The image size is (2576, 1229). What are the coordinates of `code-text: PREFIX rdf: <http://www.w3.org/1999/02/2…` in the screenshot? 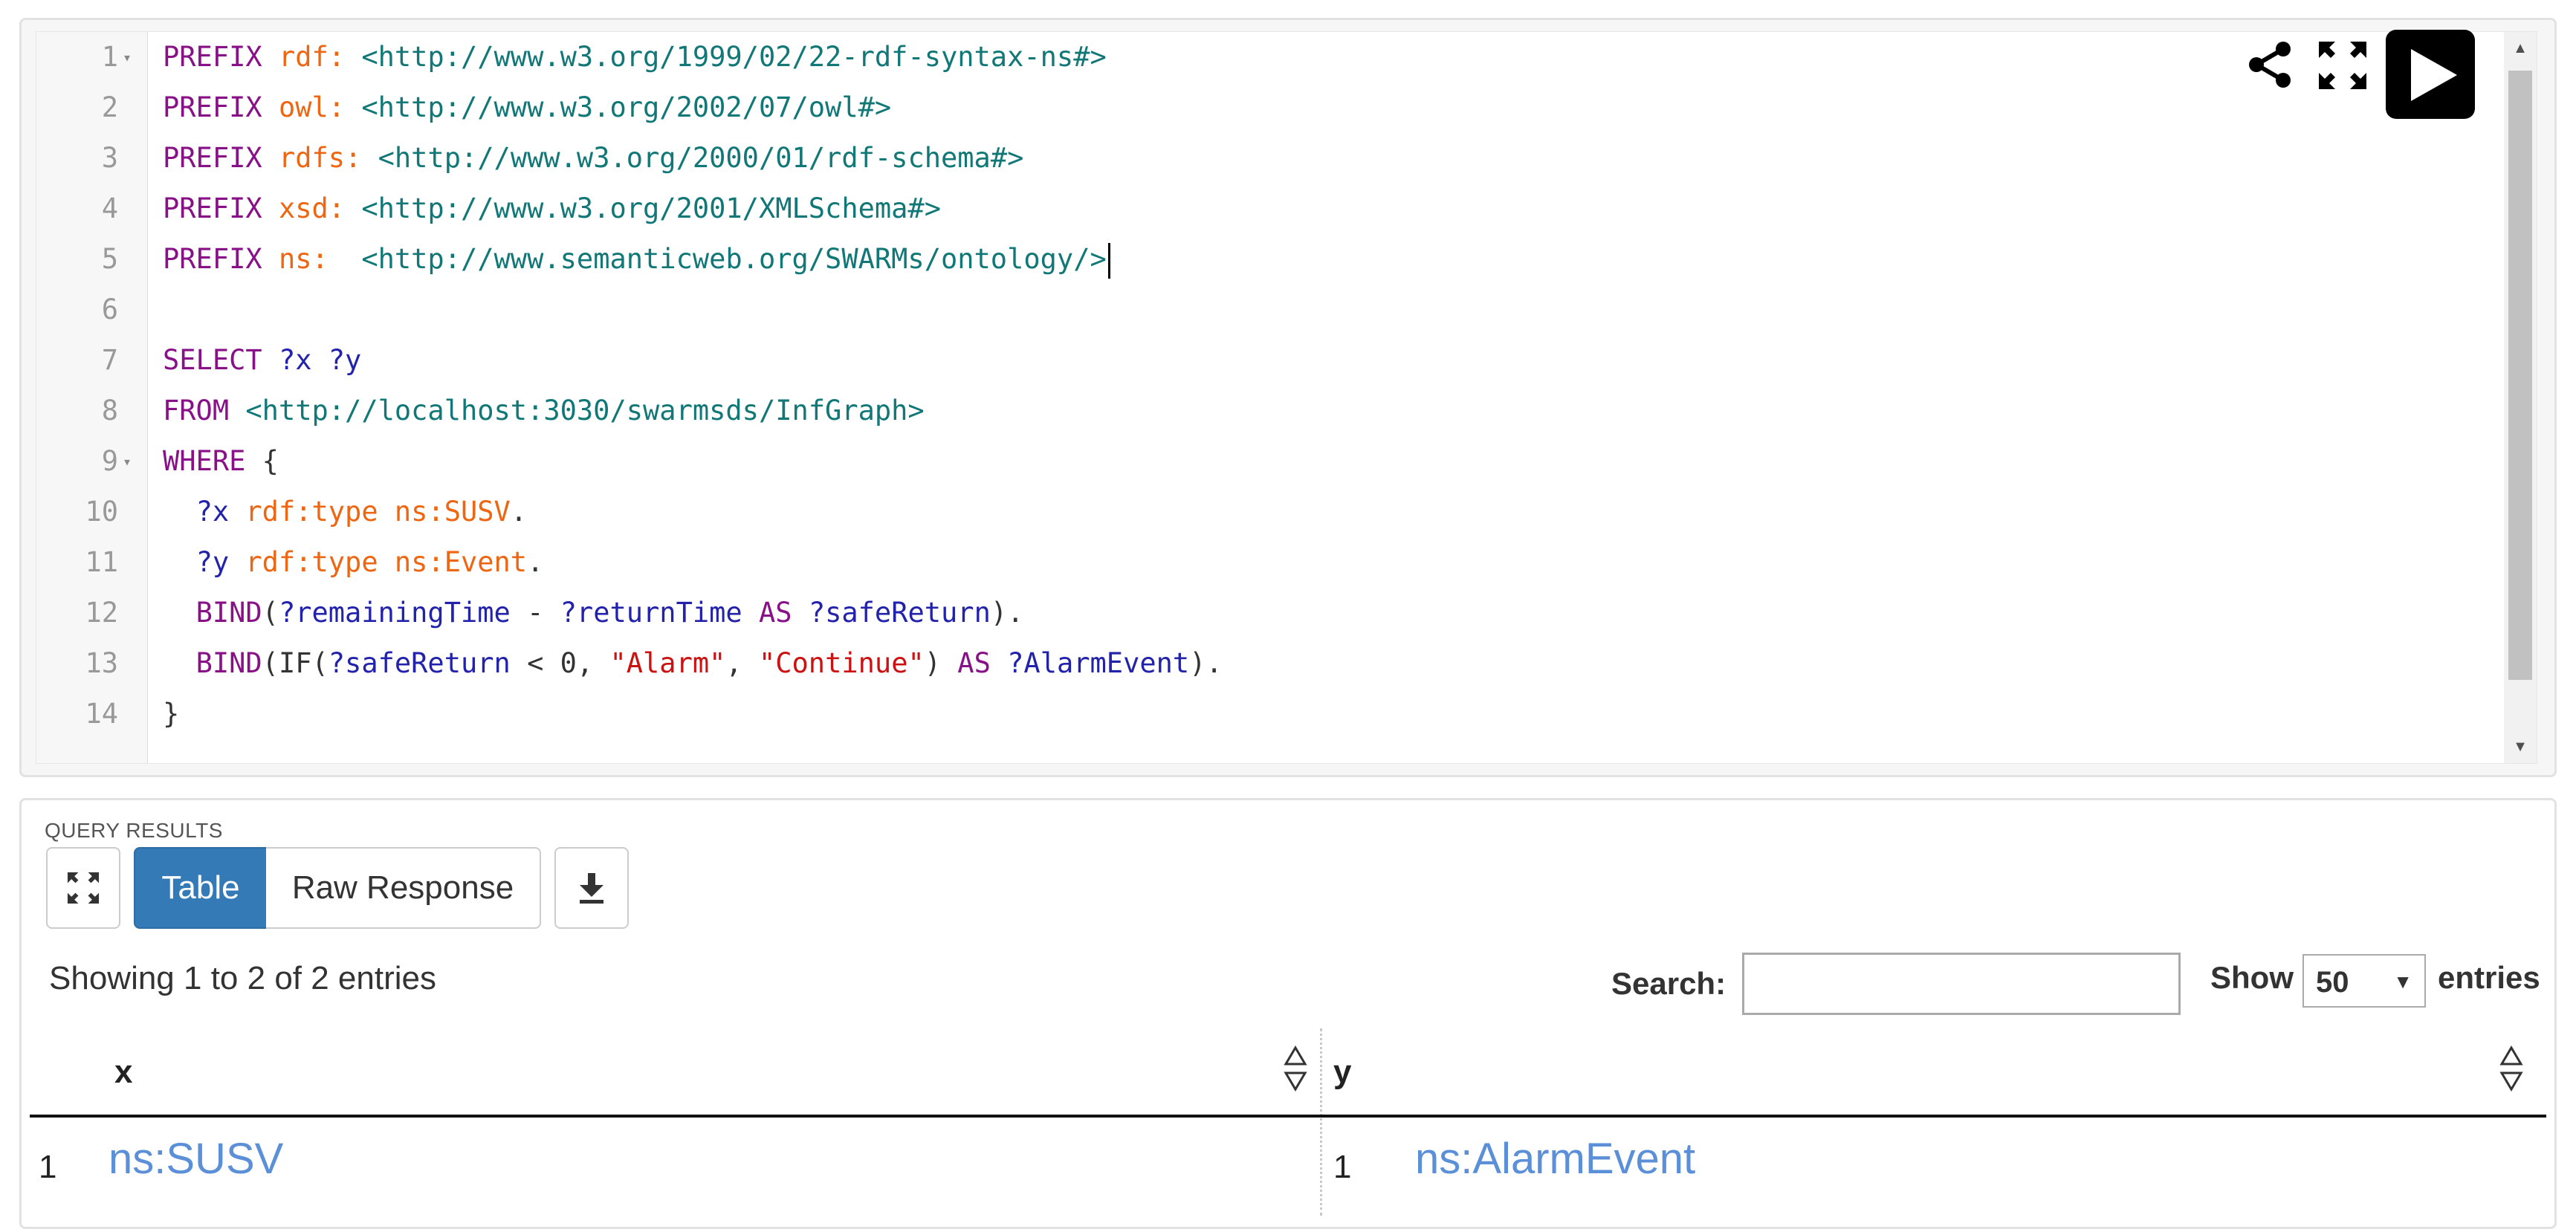 It's located at (635, 57).